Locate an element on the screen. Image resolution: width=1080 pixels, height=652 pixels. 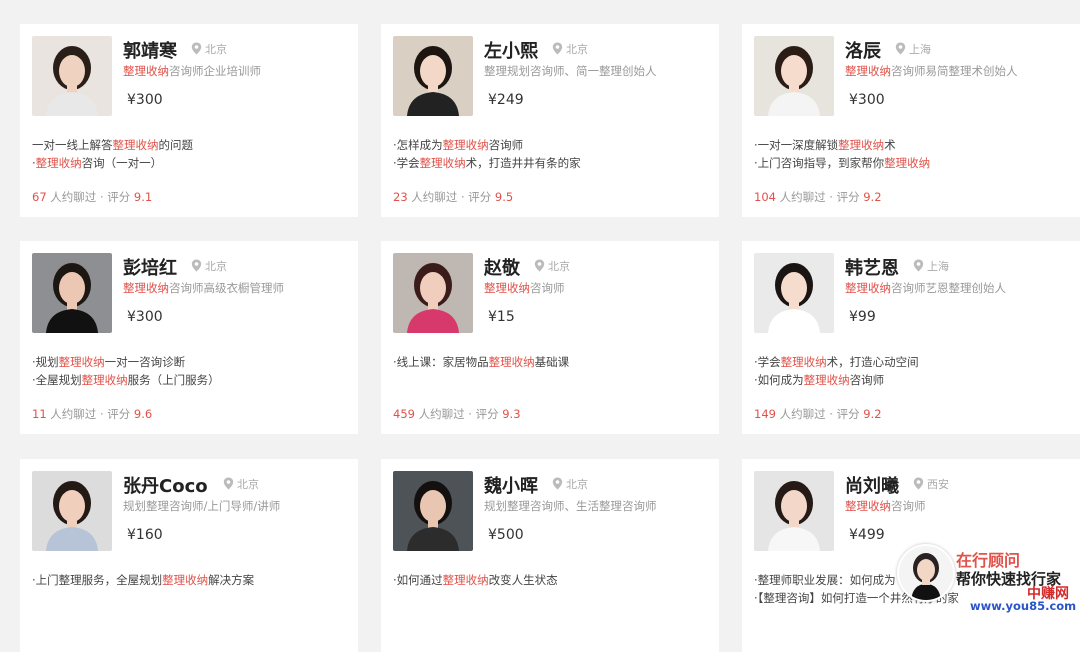
chat-count: 23 is located at coordinates (400, 197).